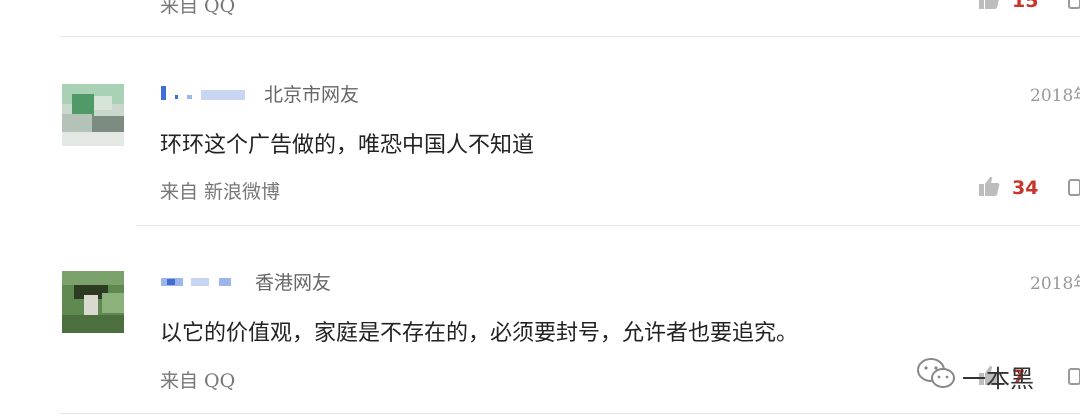 The height and width of the screenshot is (419, 1080). I want to click on comment-text: 以它的价值观，家庭是不存在的，必须要封号，允许者也要追究。, so click(479, 333).